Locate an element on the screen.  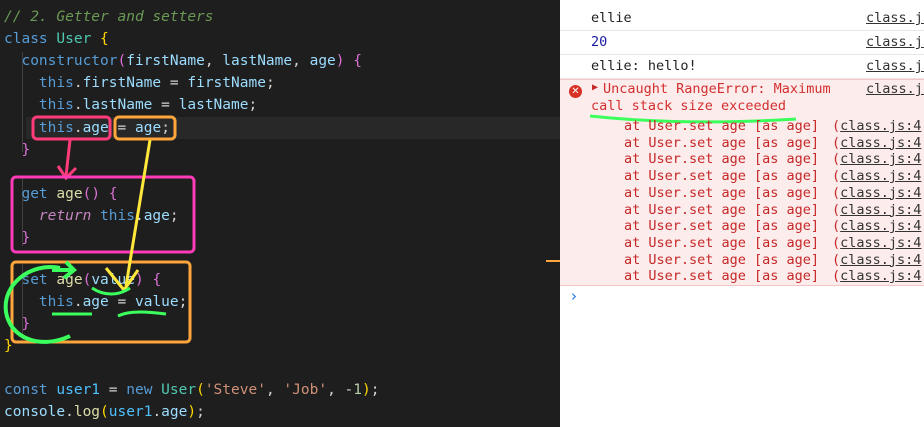
code-token: user1 is located at coordinates (130, 412).